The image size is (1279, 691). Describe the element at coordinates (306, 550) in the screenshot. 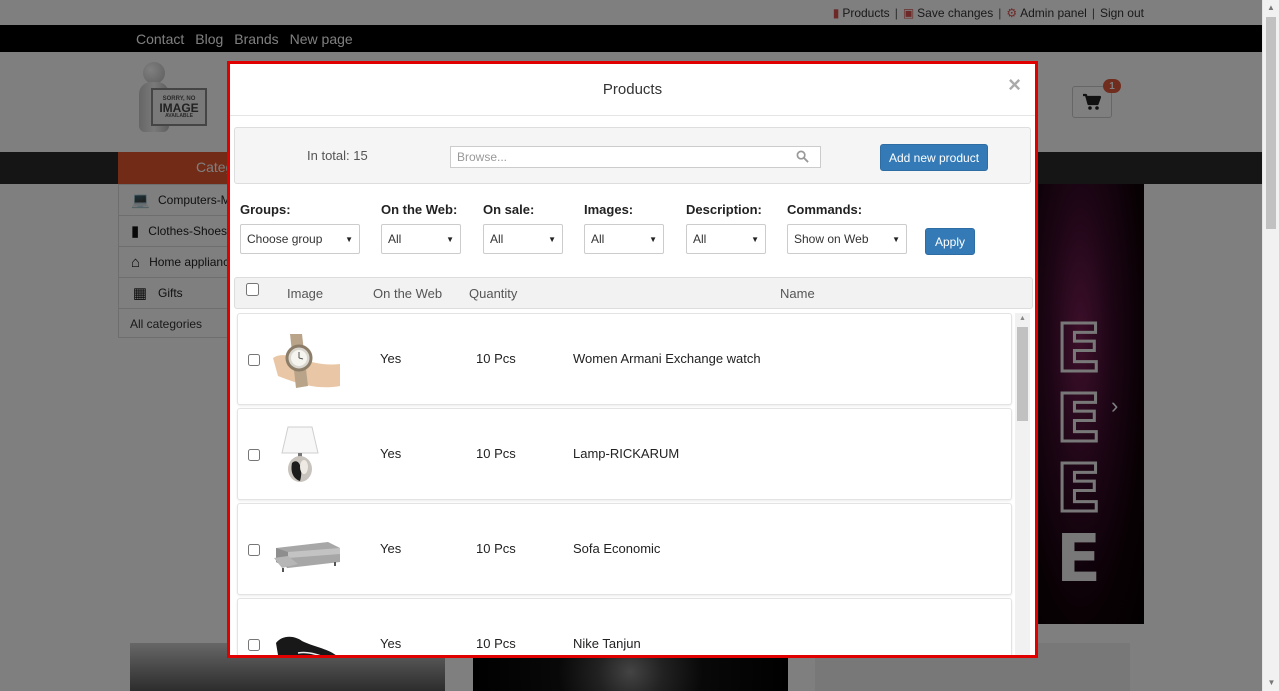

I see `sofa-image` at that location.